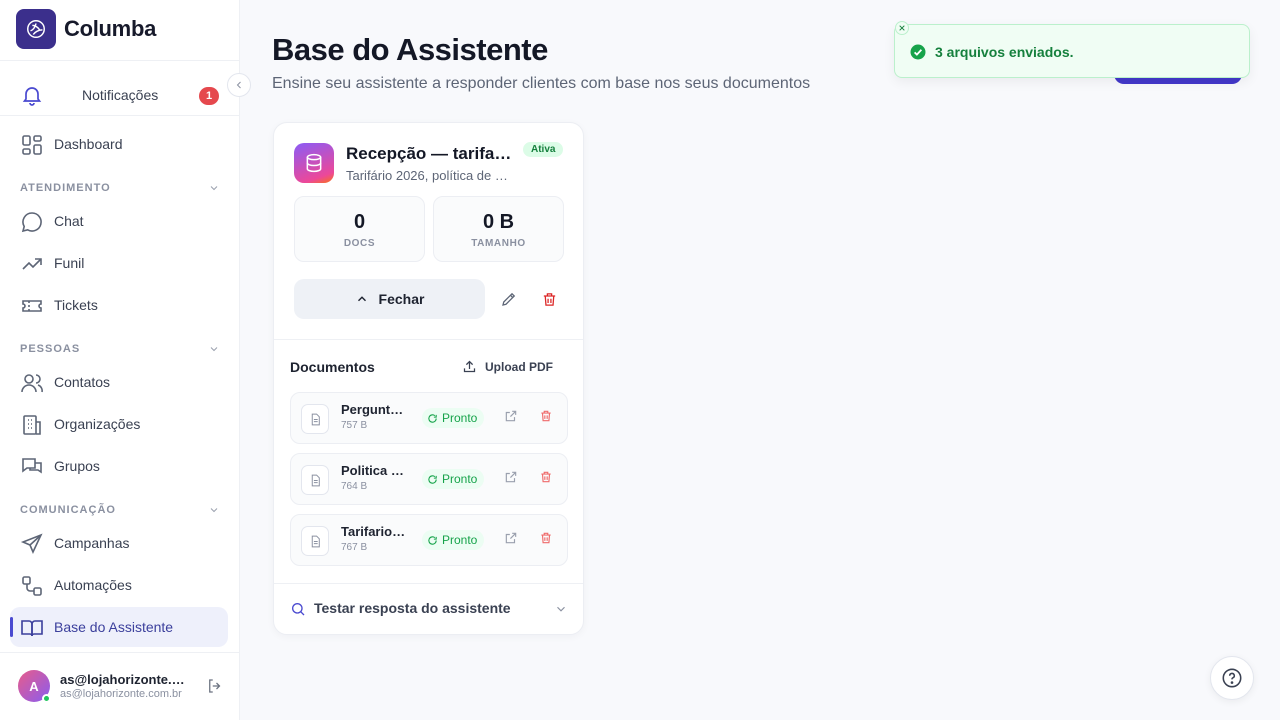 The width and height of the screenshot is (1280, 720). Describe the element at coordinates (209, 96) in the screenshot. I see `notifications-badge: 1` at that location.